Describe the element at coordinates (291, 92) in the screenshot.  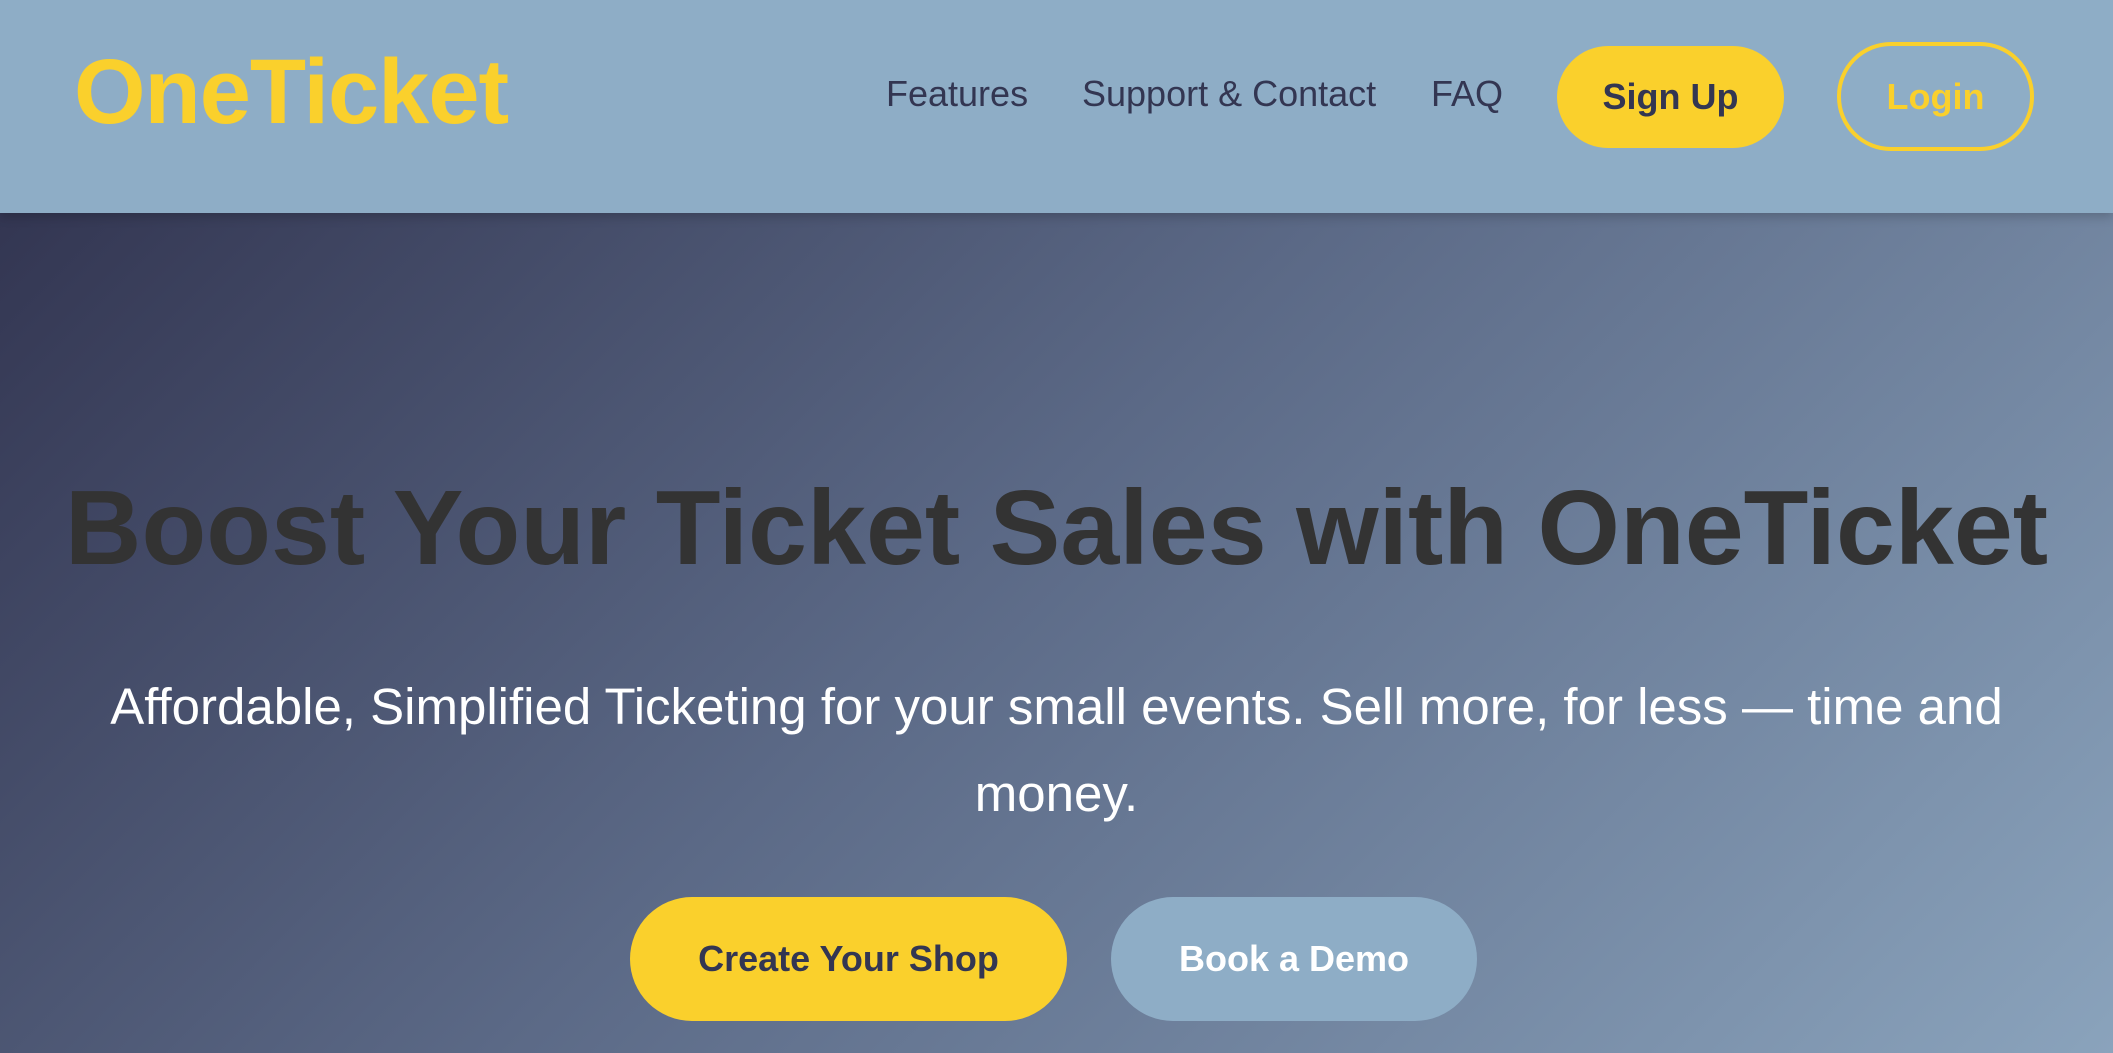
I see `logo: OneTicket` at that location.